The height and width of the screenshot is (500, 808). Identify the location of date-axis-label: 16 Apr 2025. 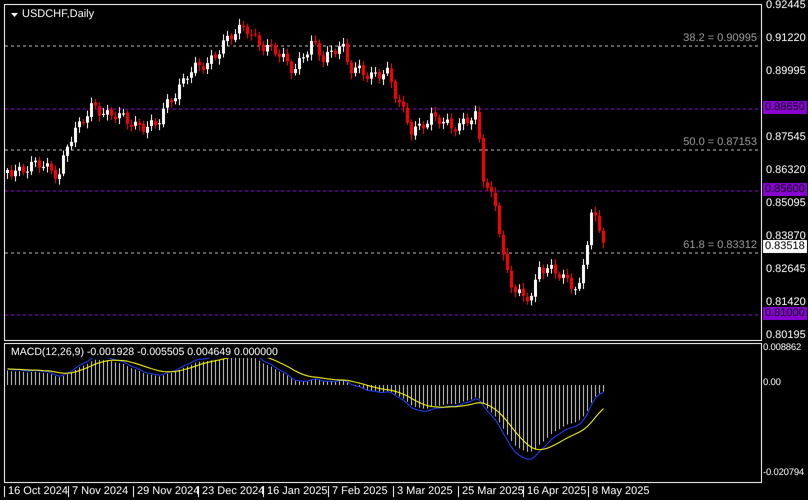
(554, 491).